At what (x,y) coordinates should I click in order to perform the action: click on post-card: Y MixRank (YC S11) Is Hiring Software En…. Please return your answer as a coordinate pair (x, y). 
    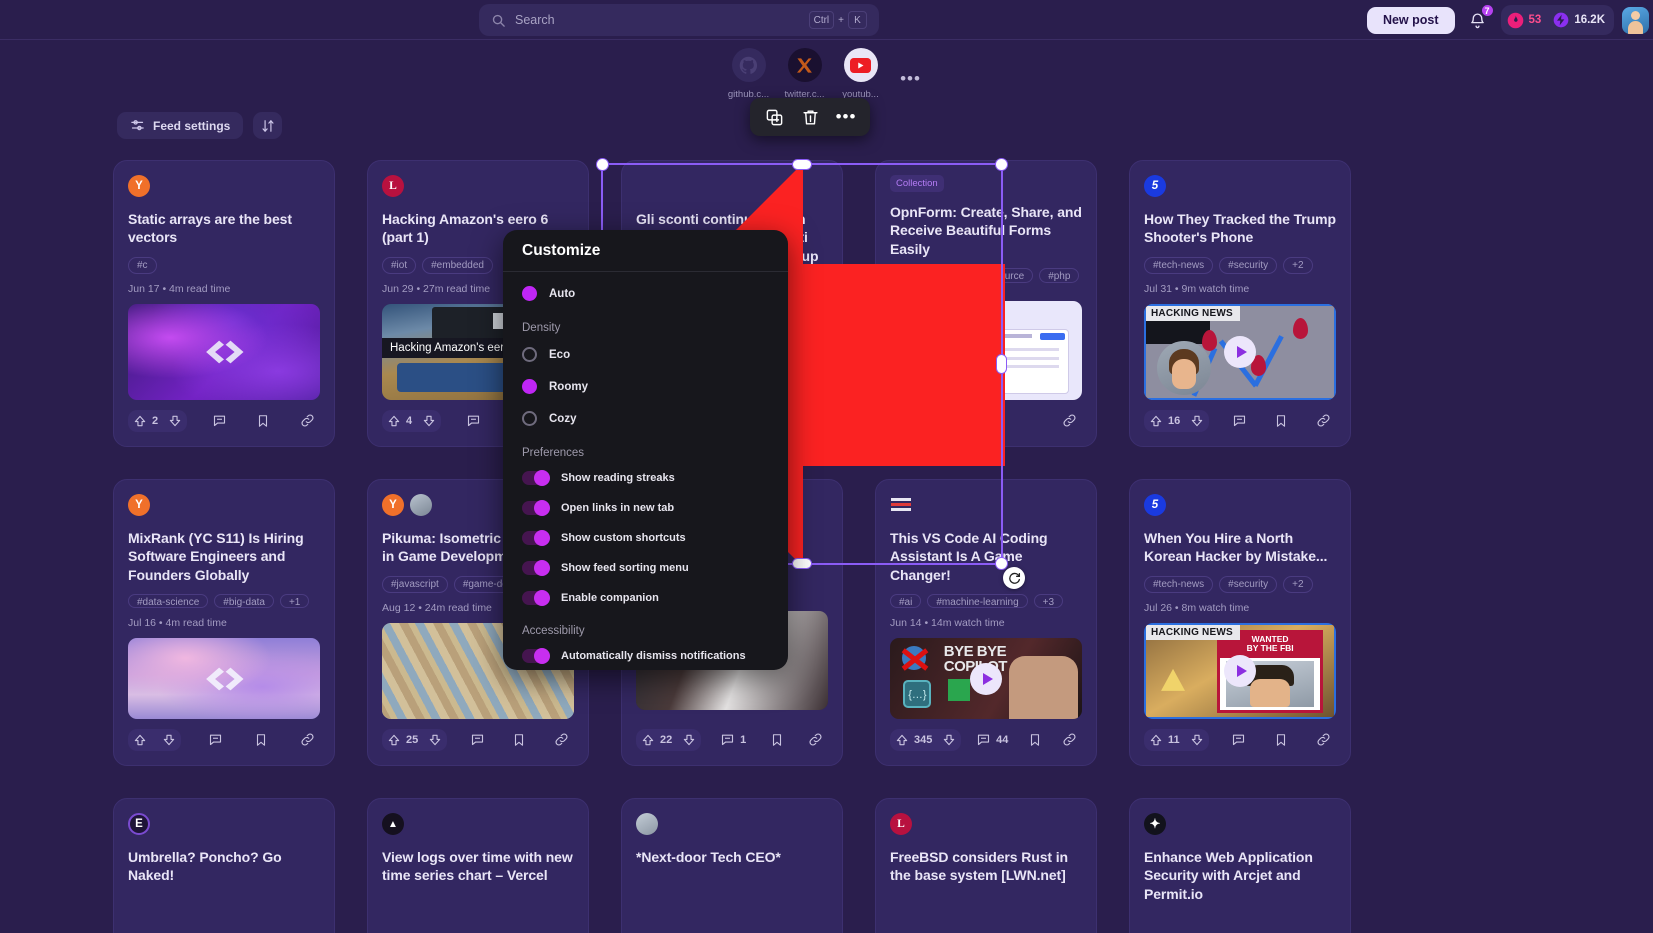
    Looking at the image, I should click on (224, 622).